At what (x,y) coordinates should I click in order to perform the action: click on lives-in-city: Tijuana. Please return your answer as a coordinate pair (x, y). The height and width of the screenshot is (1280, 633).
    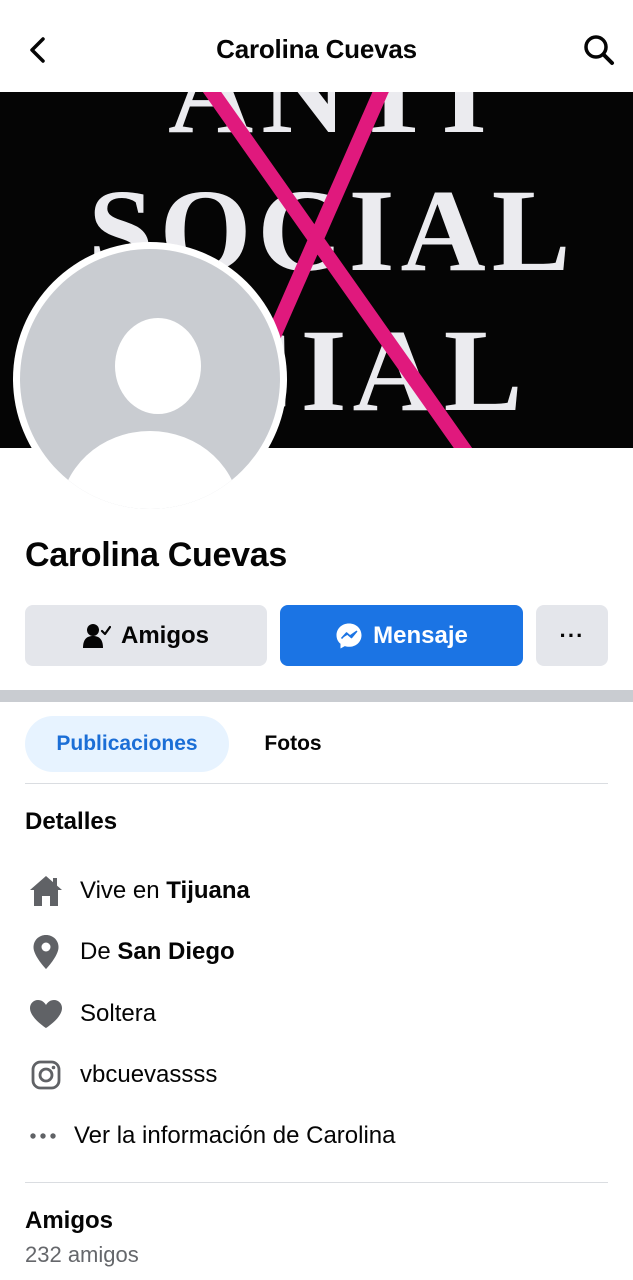
    Looking at the image, I should click on (208, 890).